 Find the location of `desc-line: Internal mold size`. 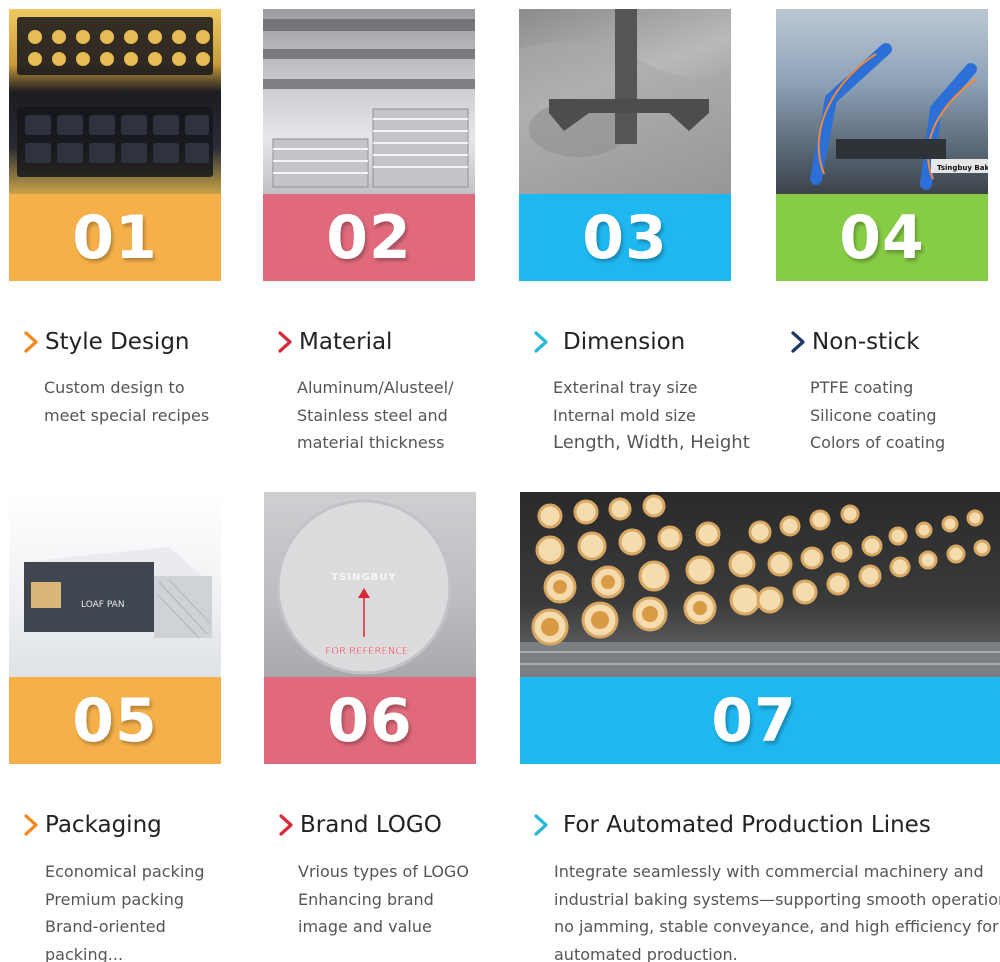

desc-line: Internal mold size is located at coordinates (624, 415).